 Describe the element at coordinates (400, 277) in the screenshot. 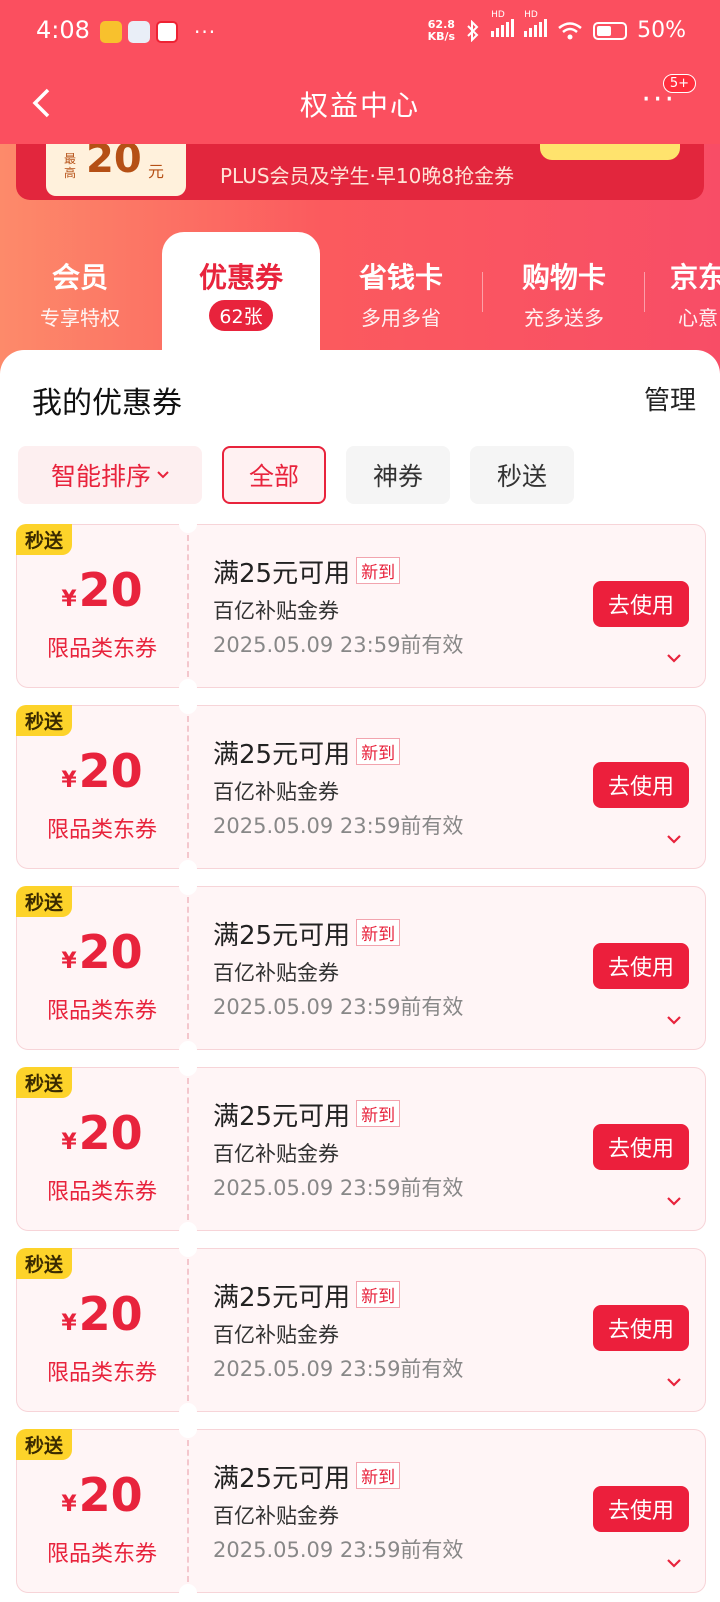

I see `tab-title: 省钱卡` at that location.